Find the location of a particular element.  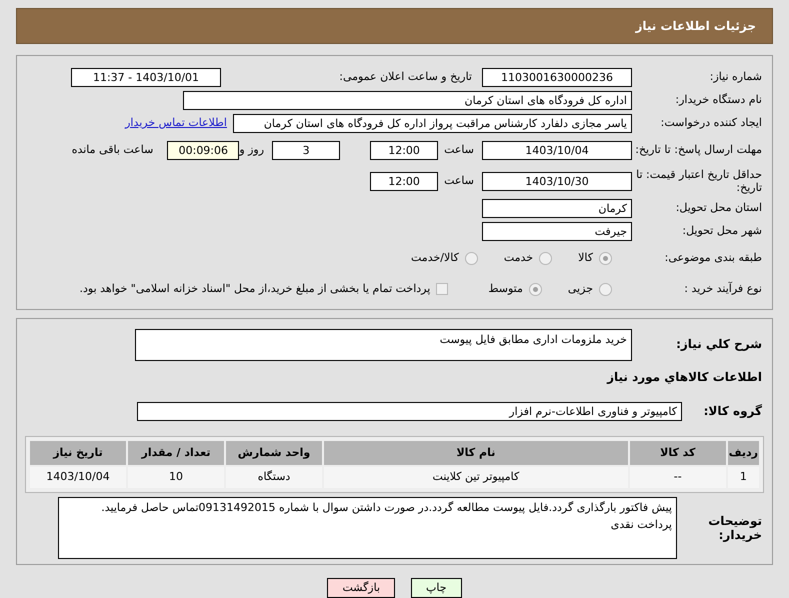

table-cell: 10 is located at coordinates (176, 477).